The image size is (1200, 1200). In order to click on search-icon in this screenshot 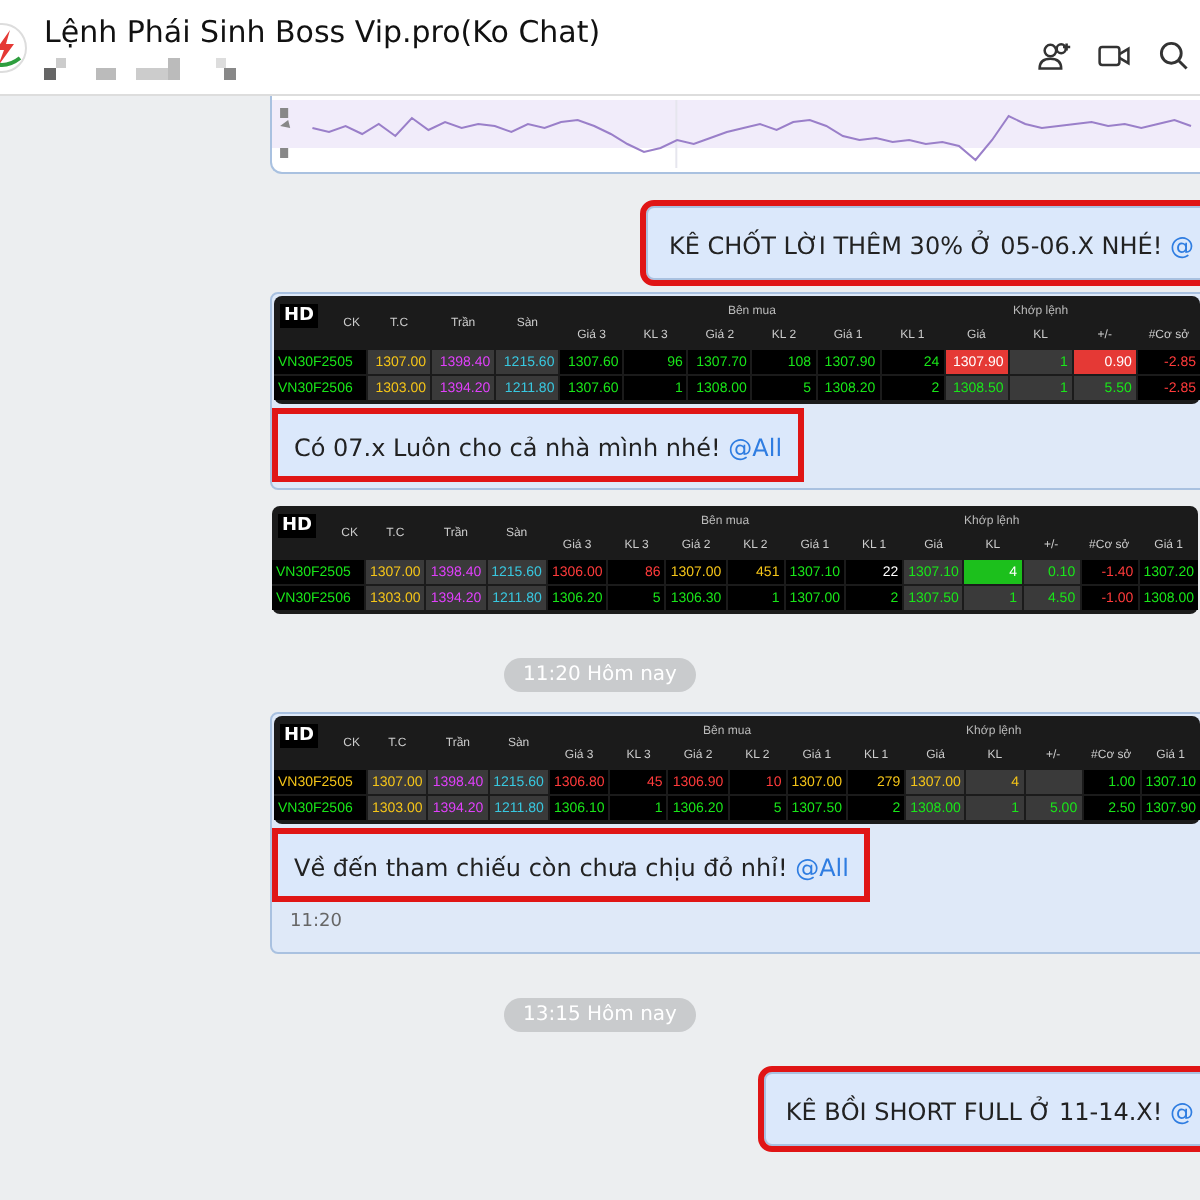, I will do `click(1174, 55)`.